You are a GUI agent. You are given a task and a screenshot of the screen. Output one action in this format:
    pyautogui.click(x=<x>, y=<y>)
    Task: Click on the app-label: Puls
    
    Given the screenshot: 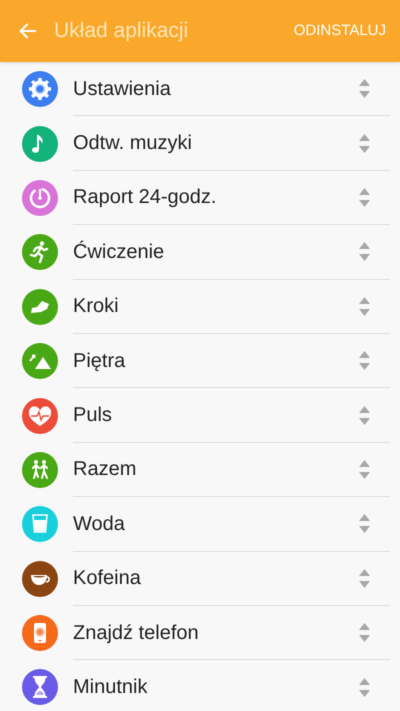 What is the action you would take?
    pyautogui.click(x=93, y=415)
    